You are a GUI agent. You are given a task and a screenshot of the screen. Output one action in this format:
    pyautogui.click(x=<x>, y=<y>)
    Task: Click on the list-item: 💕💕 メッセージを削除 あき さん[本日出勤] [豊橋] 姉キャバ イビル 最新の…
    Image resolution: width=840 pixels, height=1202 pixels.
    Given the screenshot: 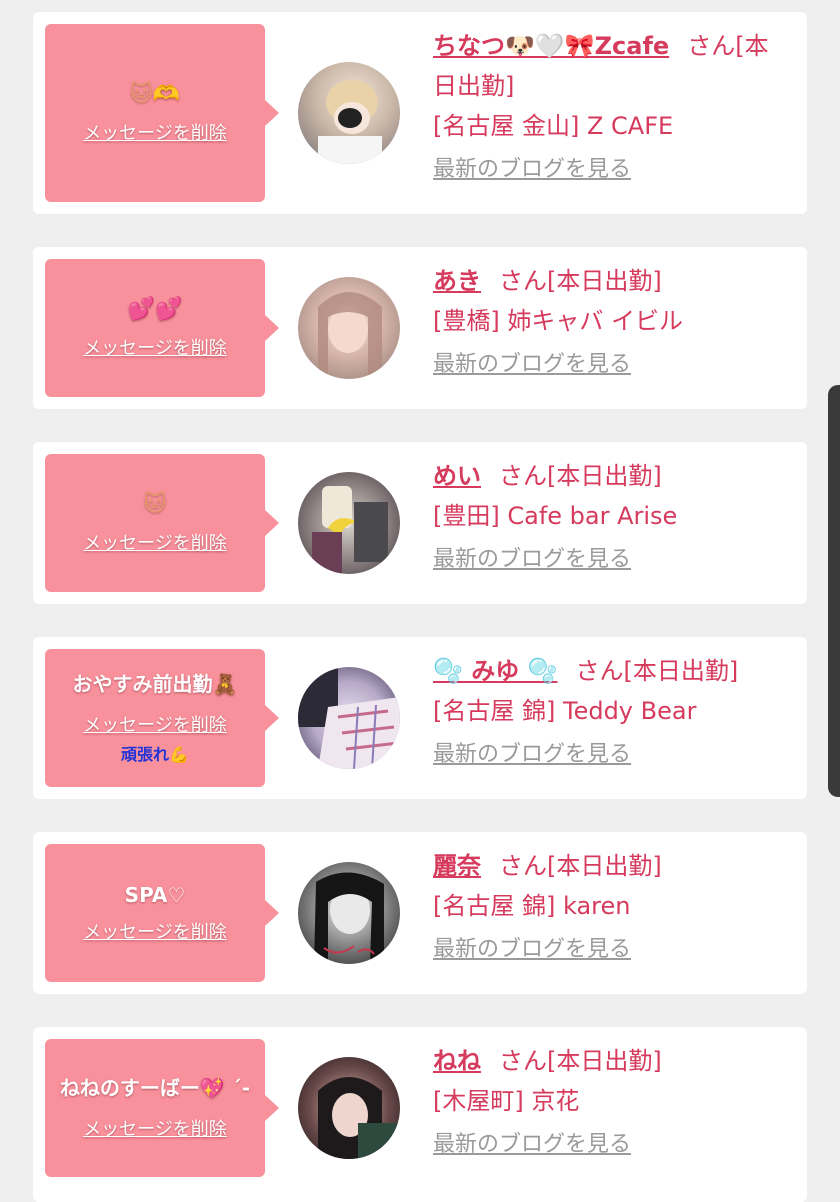 What is the action you would take?
    pyautogui.click(x=420, y=328)
    